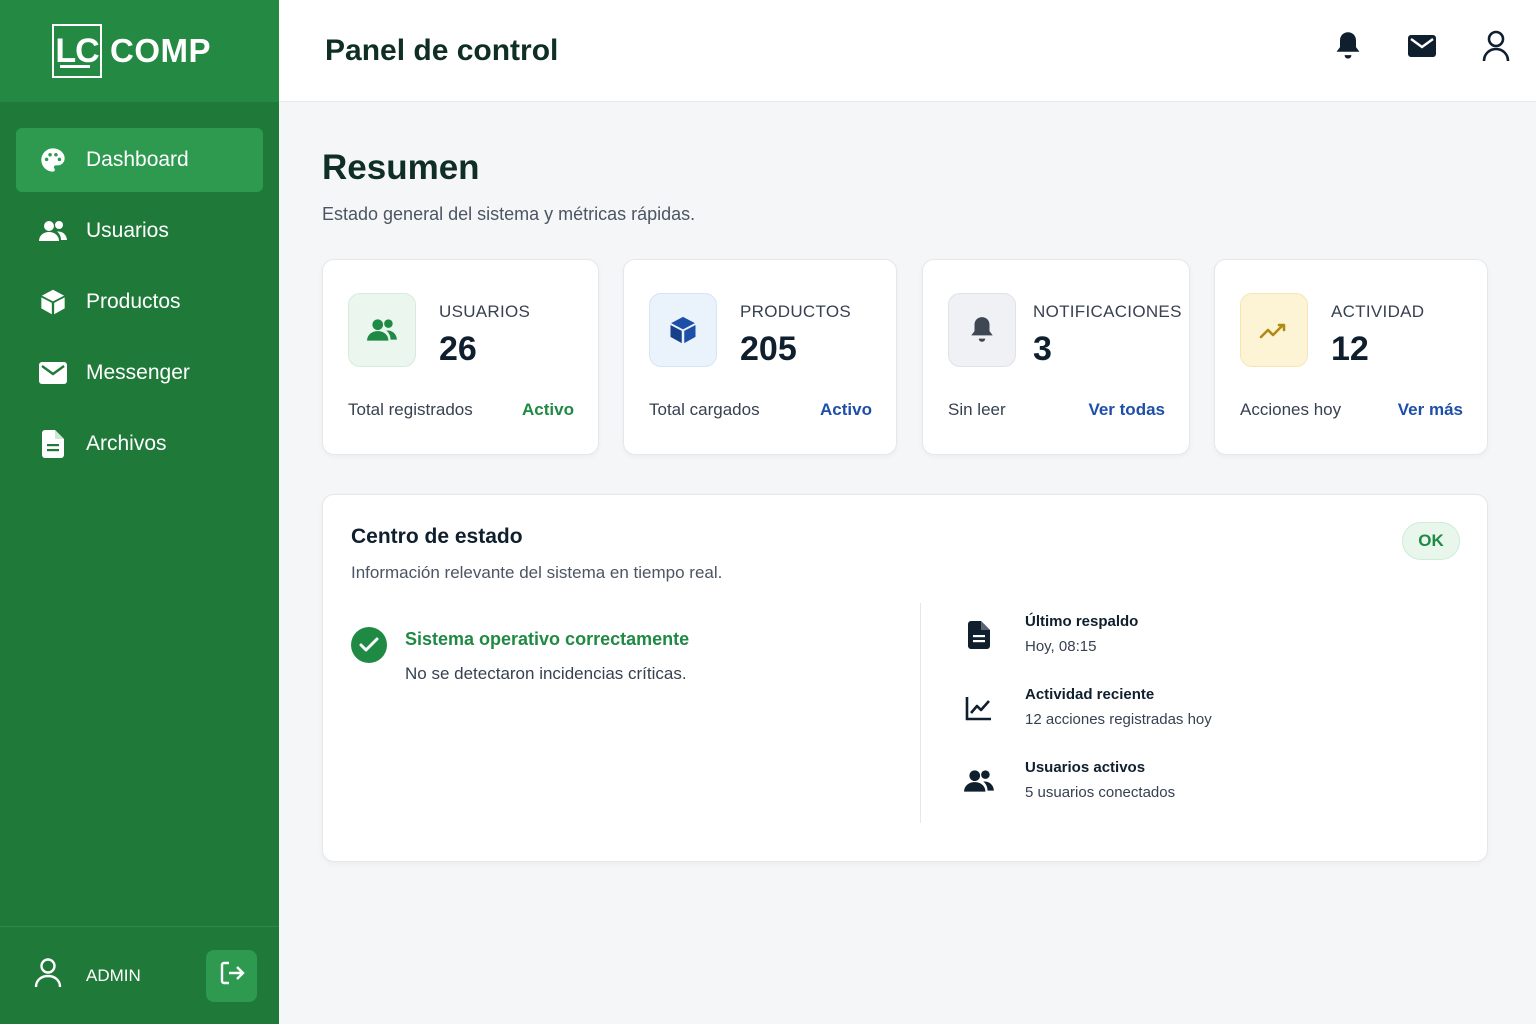 This screenshot has width=1536, height=1024. I want to click on list-item: Usuarios activos 5 usuarios conectados, so click(1086, 795).